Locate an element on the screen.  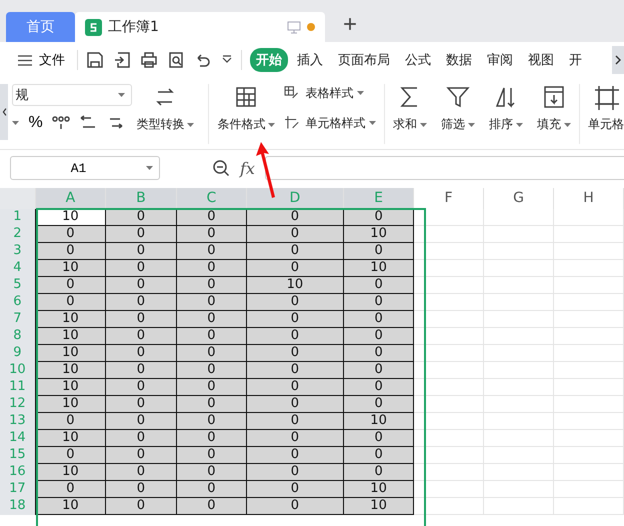
column-header: H is located at coordinates (588, 198).